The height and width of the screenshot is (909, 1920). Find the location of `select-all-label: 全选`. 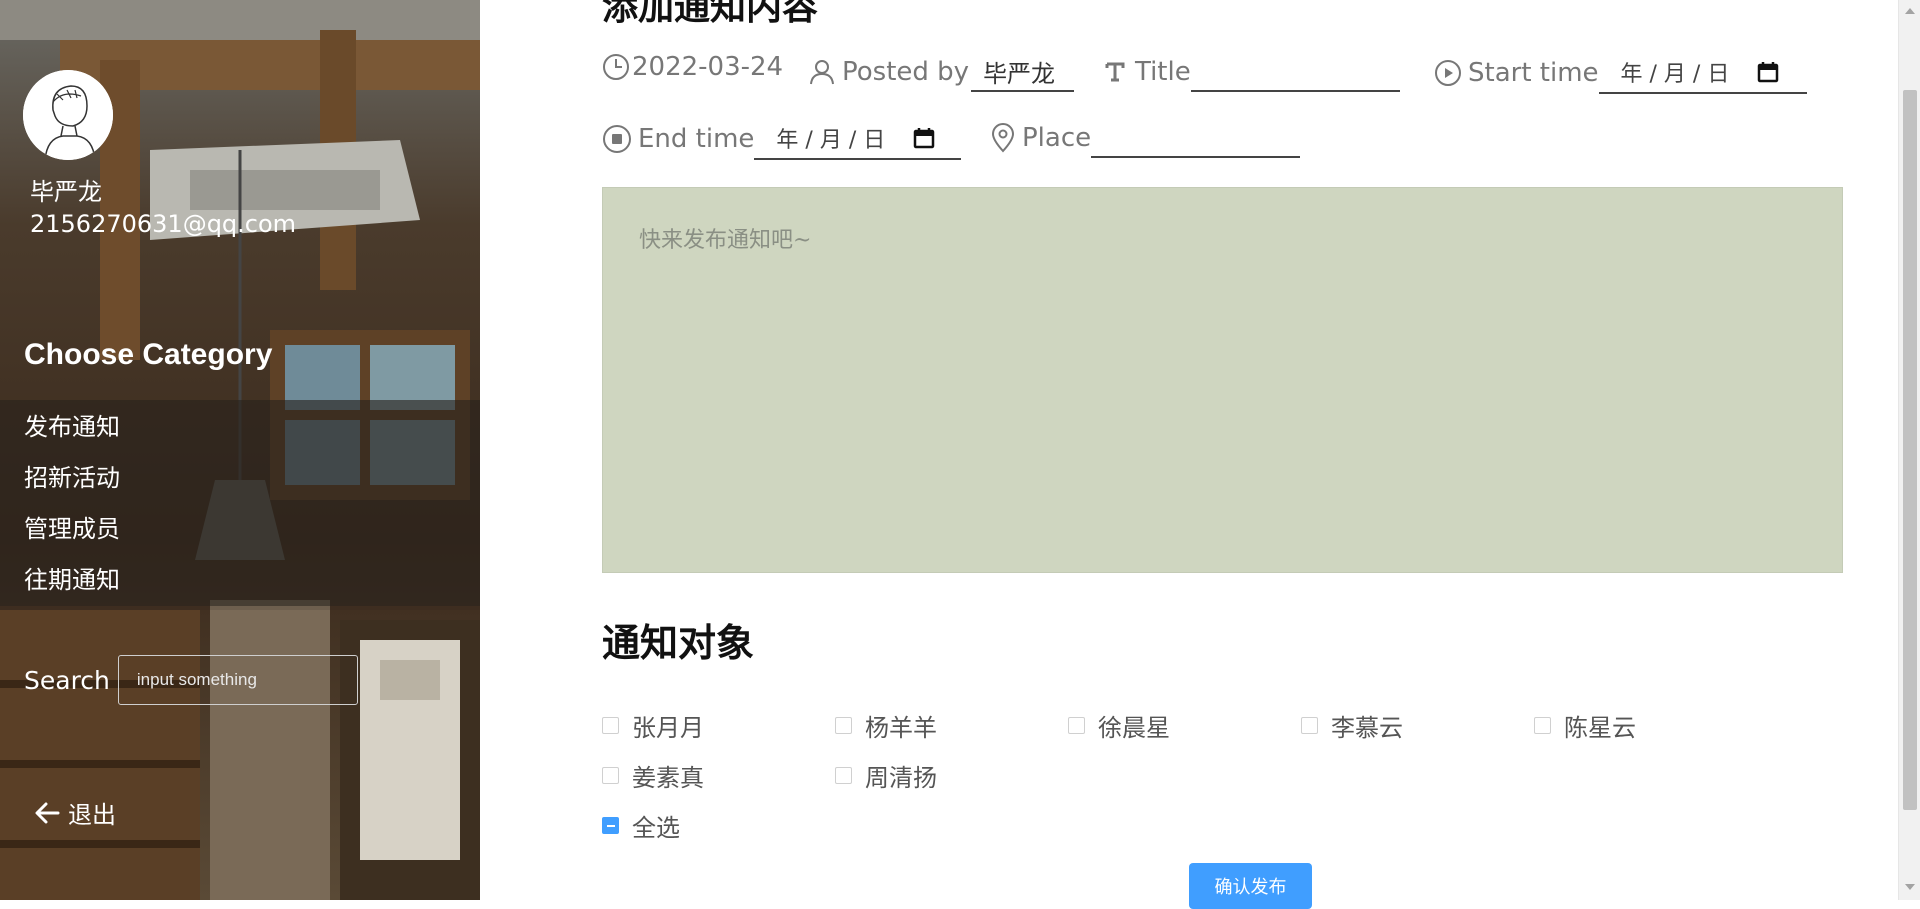

select-all-label: 全选 is located at coordinates (656, 827).